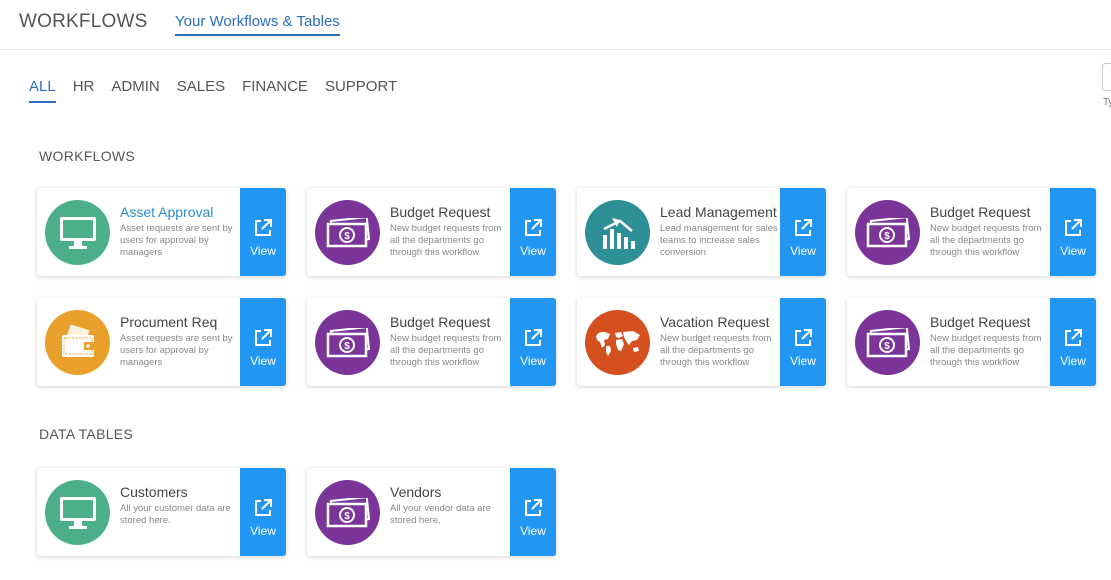 This screenshot has width=1111, height=580. Describe the element at coordinates (201, 90) in the screenshot. I see `filter-sales: SALES` at that location.